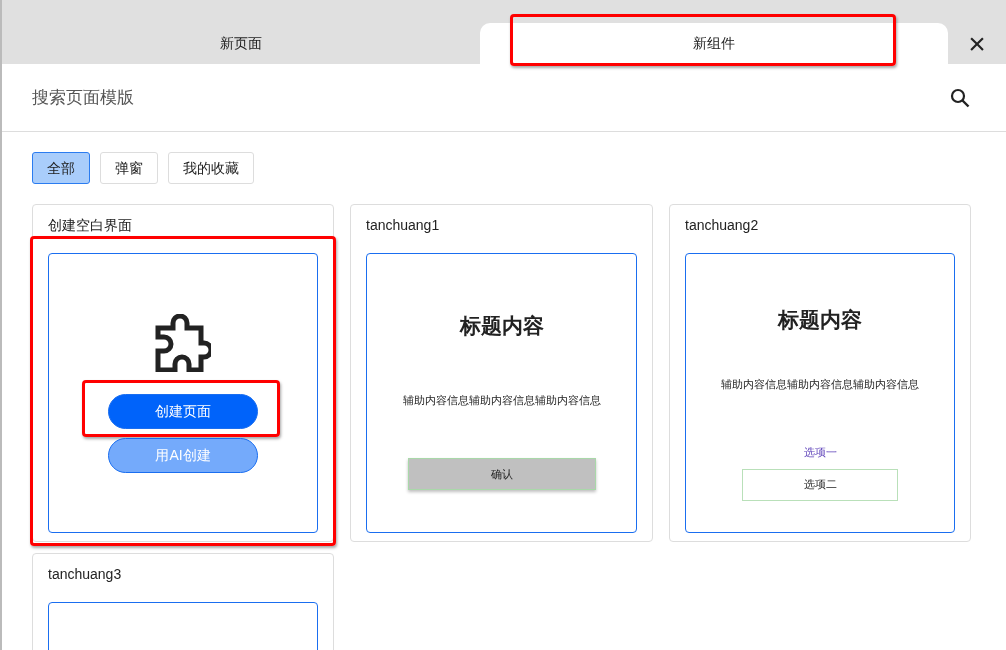  I want to click on card-title: 创建空白界面, so click(90, 225).